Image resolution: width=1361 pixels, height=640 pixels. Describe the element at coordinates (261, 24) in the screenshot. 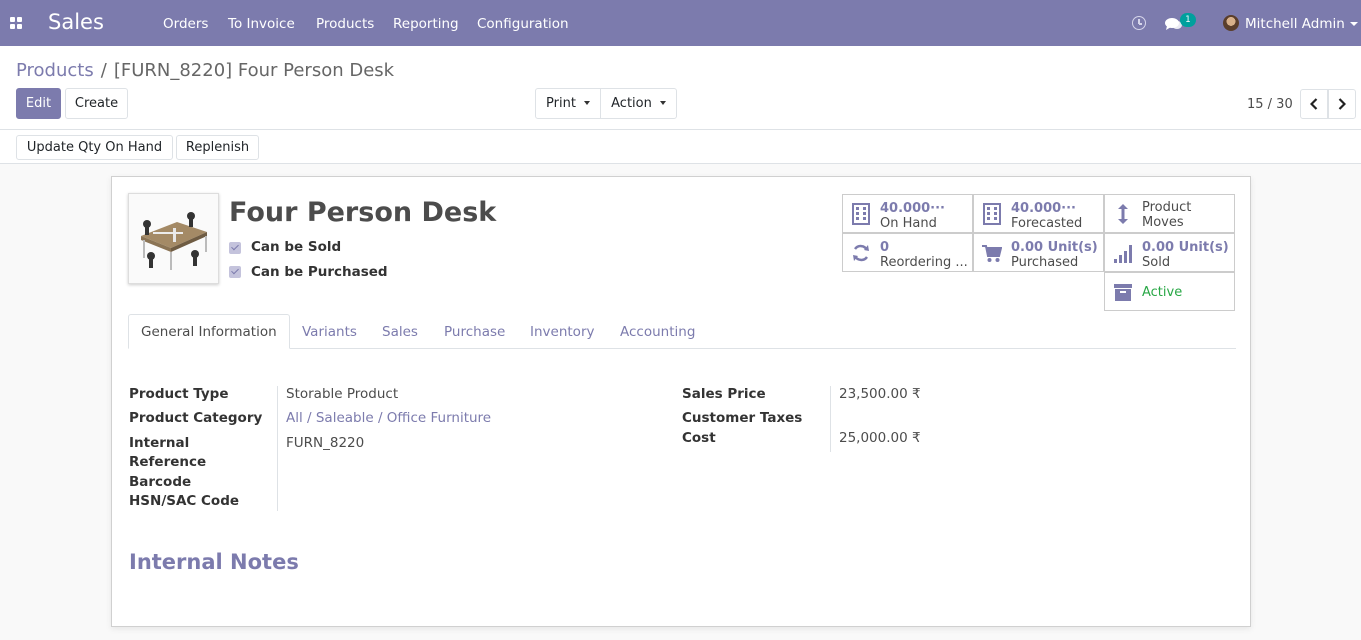

I see `menu-to-invoice: To Invoice` at that location.